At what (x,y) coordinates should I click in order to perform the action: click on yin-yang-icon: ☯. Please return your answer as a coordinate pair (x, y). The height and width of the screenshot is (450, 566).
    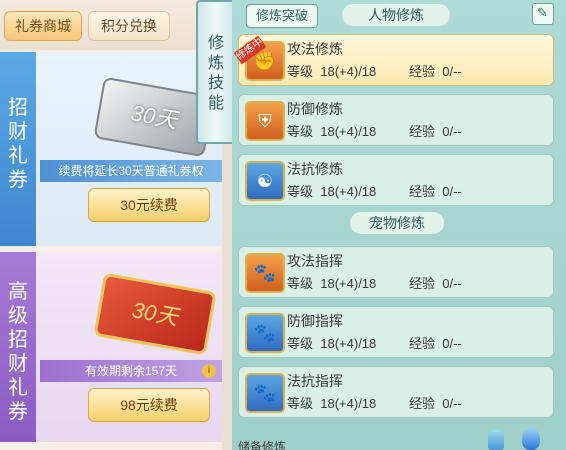
    Looking at the image, I should click on (265, 181).